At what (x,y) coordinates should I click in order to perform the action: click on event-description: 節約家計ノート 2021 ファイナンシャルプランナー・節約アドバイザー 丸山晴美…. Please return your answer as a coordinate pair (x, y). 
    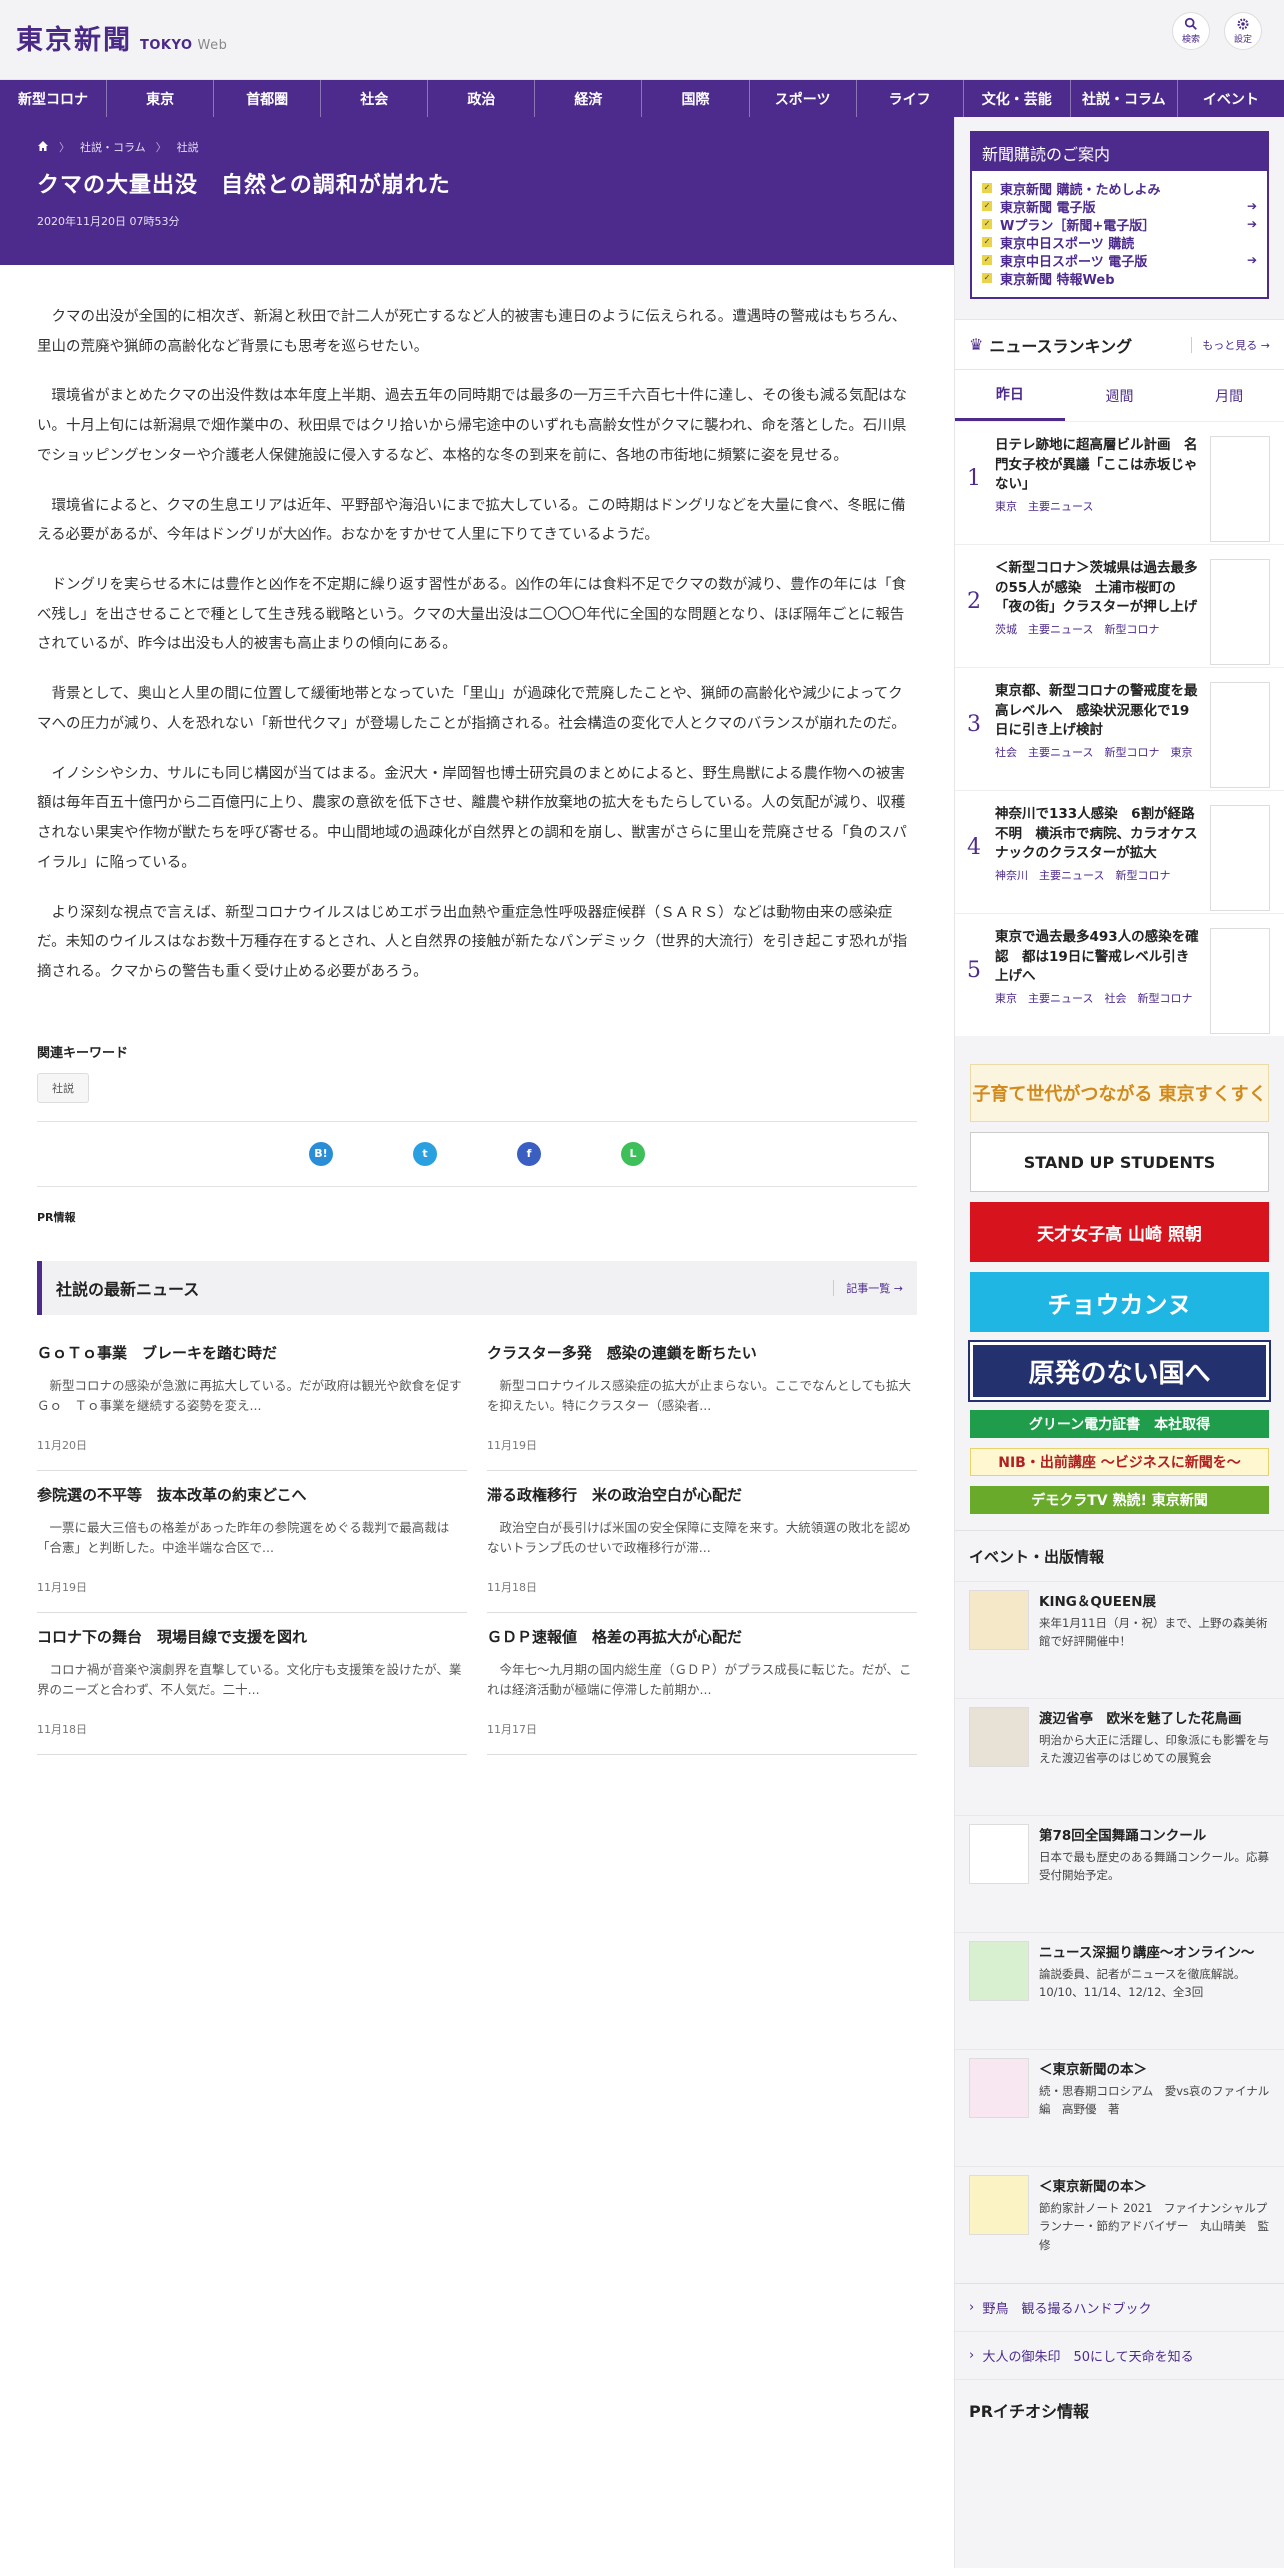
    Looking at the image, I should click on (1154, 2226).